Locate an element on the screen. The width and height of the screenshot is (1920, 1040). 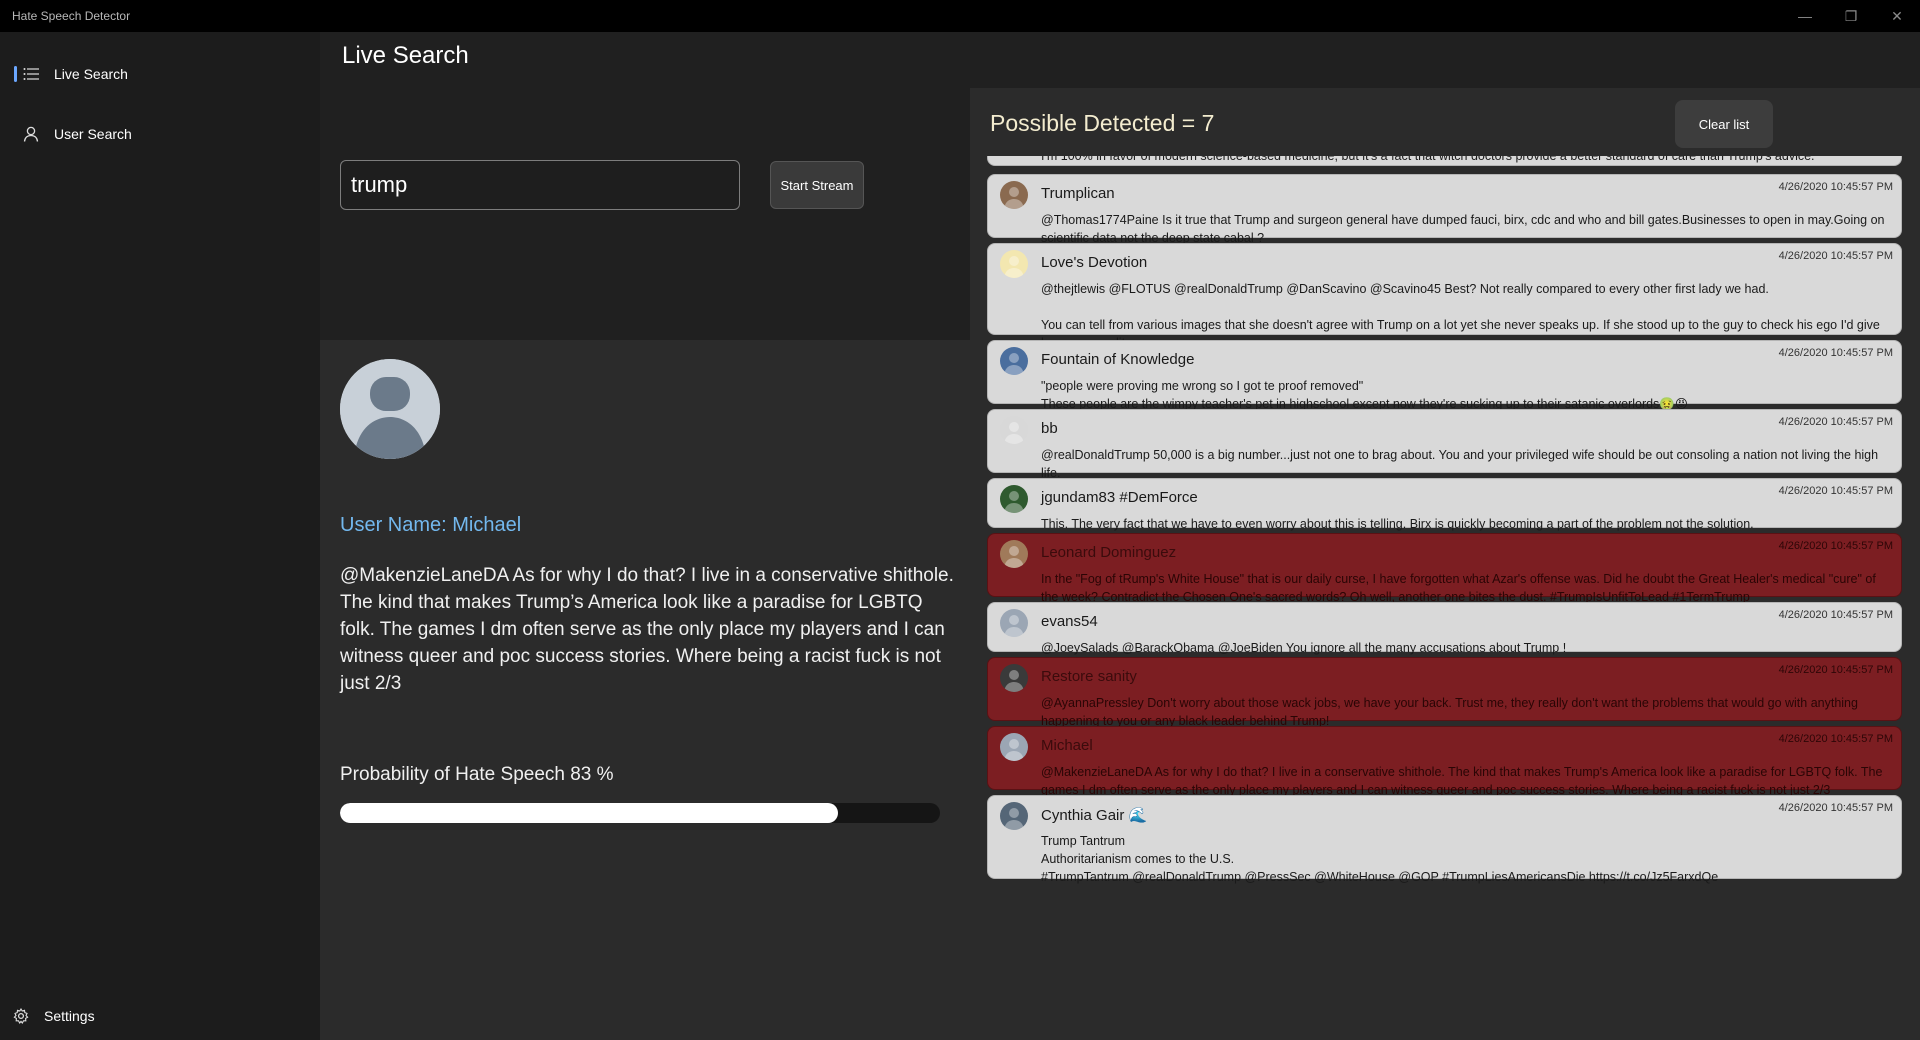
search-input is located at coordinates (540, 185).